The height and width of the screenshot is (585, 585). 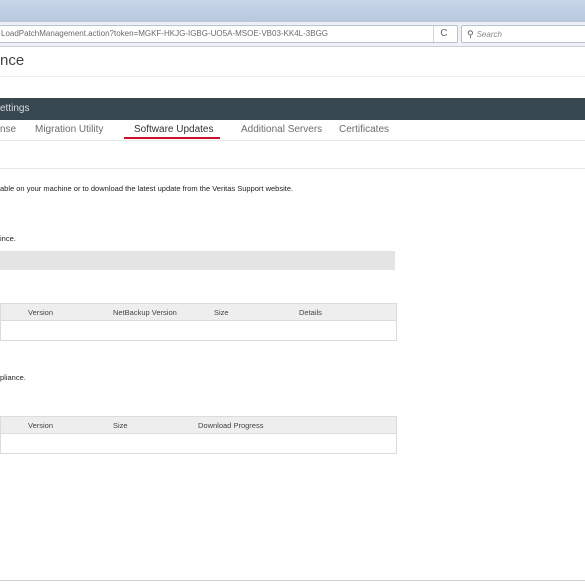 I want to click on table-header: Version NetBackup Version Size Details, so click(x=198, y=312).